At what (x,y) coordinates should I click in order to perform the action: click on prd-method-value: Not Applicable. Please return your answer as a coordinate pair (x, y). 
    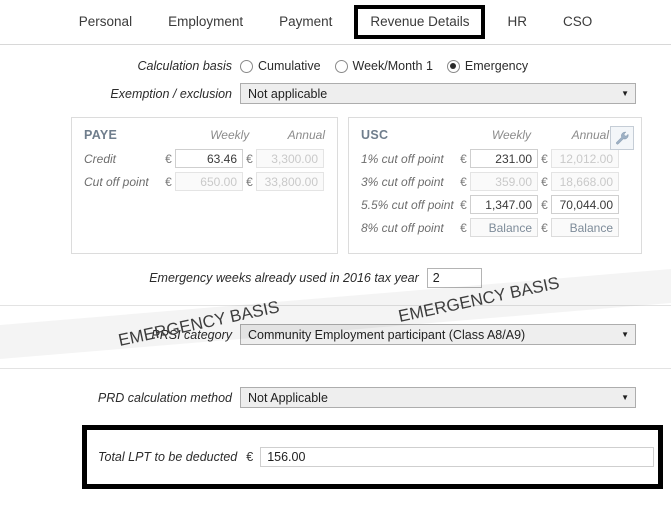
    Looking at the image, I should click on (288, 397).